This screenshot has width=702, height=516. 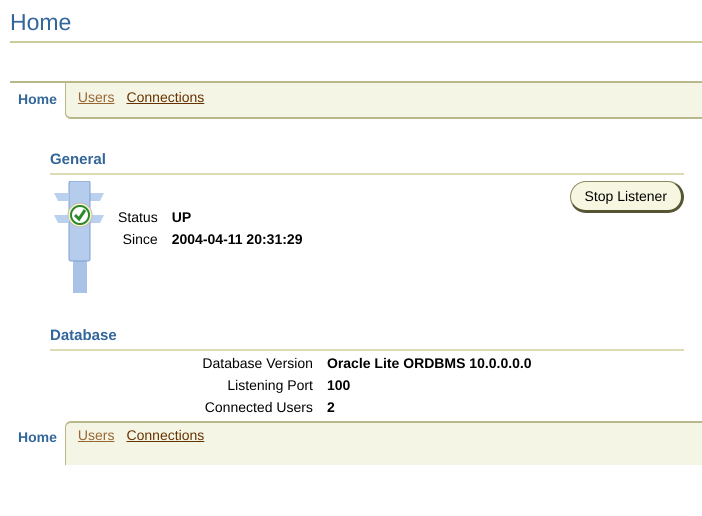 I want to click on field-label: Since, so click(x=140, y=239).